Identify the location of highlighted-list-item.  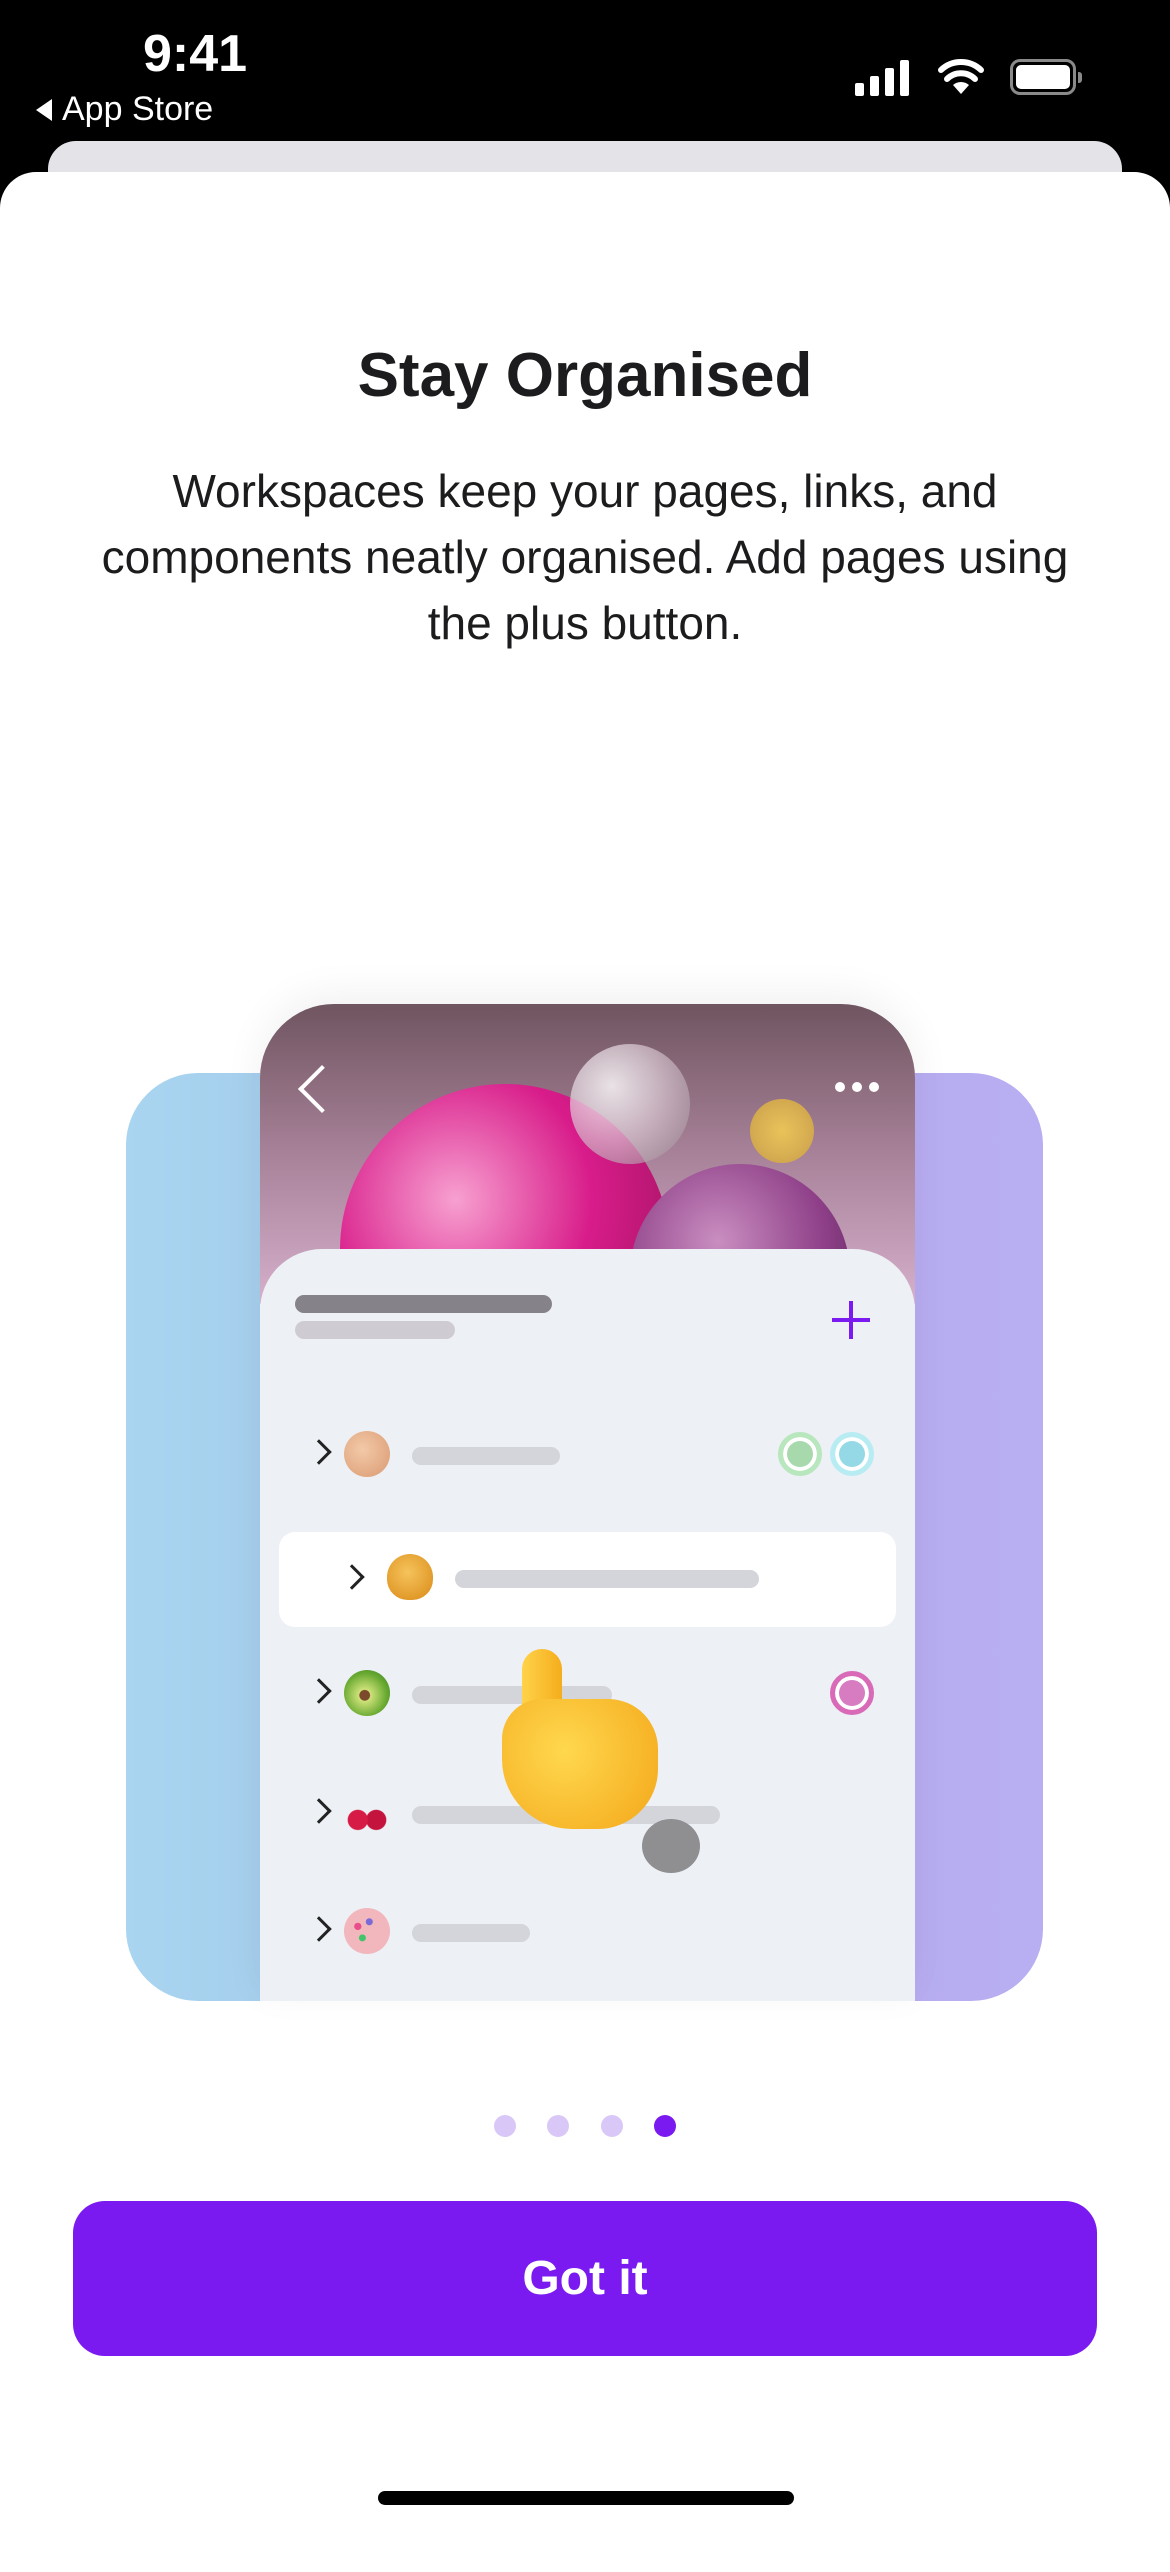
(587, 1579).